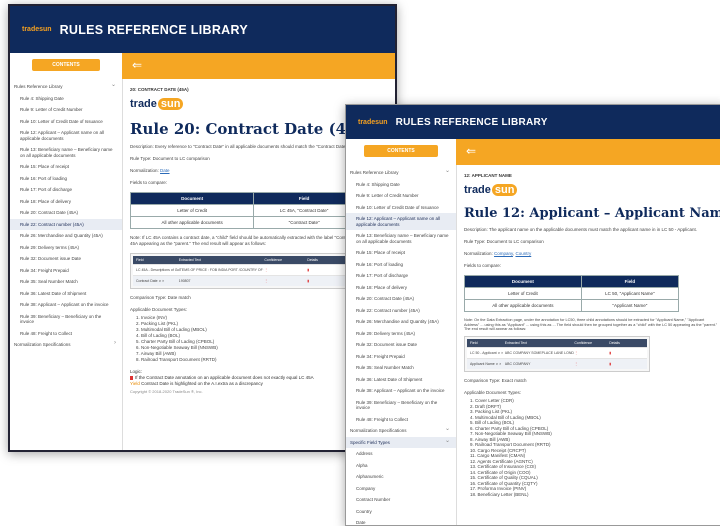  What do you see at coordinates (401, 512) in the screenshot?
I see `sidebar-item: Country` at bounding box center [401, 512].